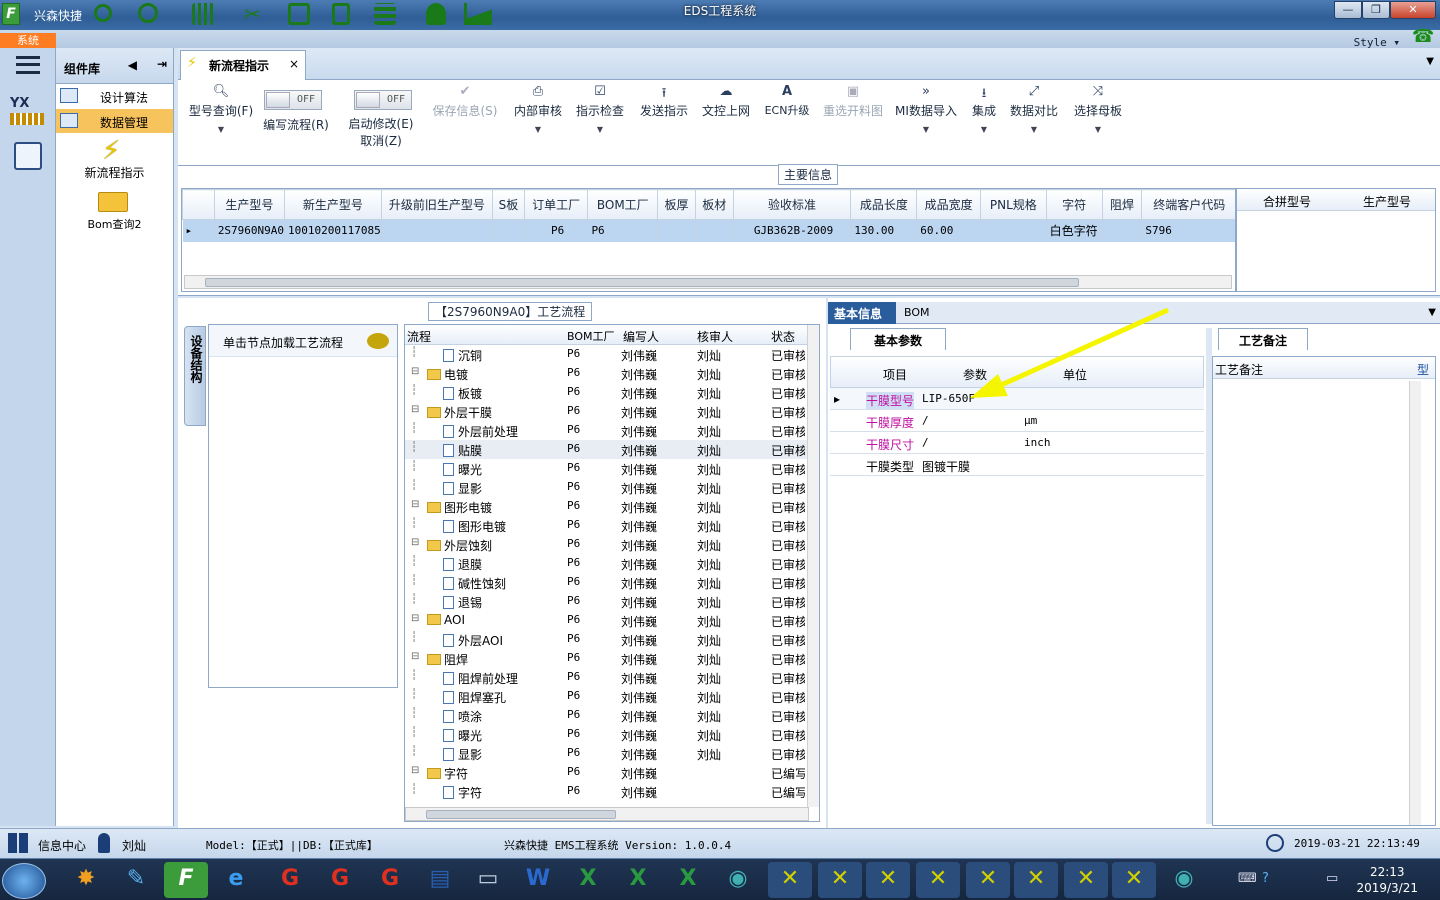 This screenshot has width=1440, height=900. What do you see at coordinates (480, 678) in the screenshot?
I see `tree-node: 阻焊前处理` at bounding box center [480, 678].